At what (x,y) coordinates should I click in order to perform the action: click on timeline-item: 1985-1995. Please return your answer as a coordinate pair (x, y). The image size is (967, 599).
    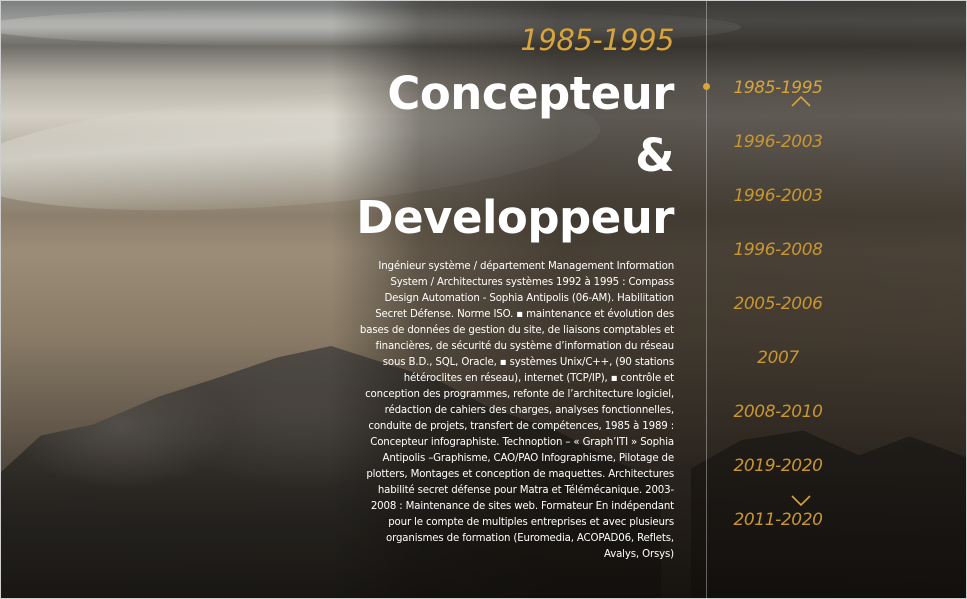
    Looking at the image, I should click on (778, 98).